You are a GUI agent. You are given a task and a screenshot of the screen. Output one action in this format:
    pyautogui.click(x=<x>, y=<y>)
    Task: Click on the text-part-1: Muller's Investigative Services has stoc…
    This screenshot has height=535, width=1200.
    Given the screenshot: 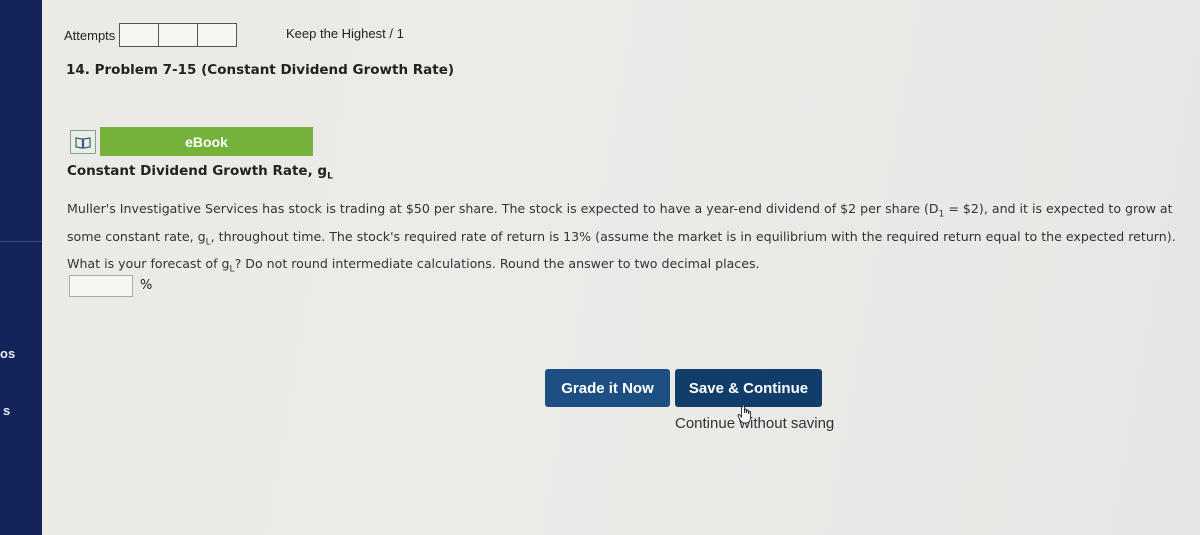 What is the action you would take?
    pyautogui.click(x=503, y=208)
    